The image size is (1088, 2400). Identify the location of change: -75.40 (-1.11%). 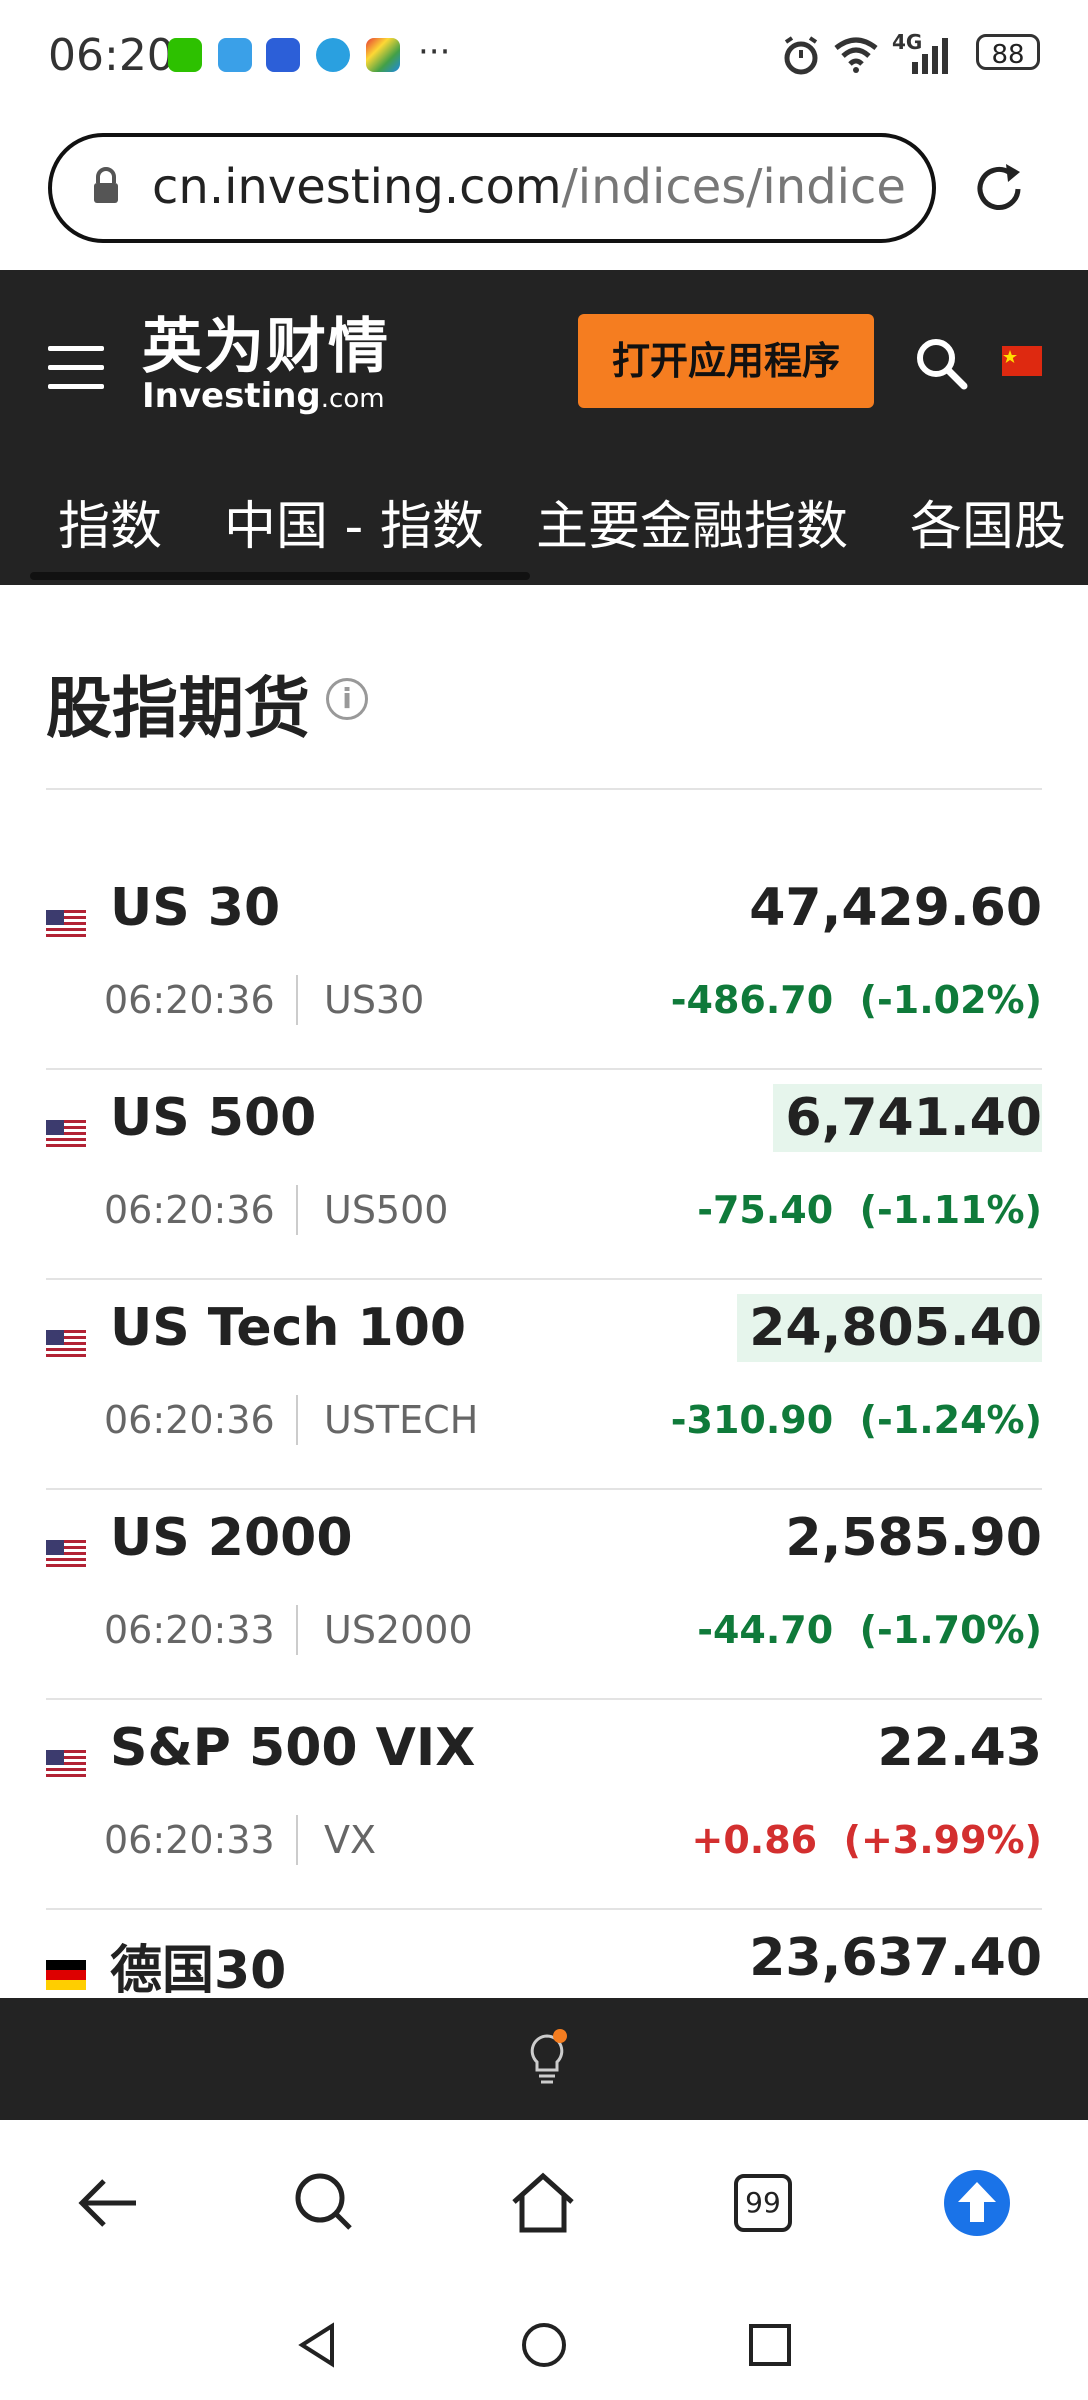
(869, 1210).